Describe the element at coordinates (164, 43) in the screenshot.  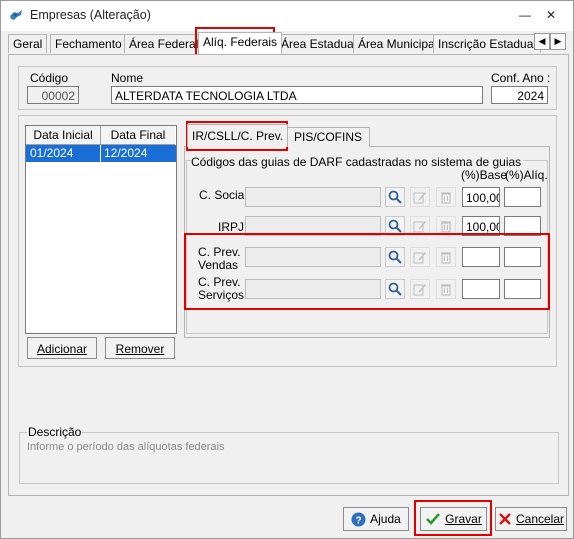
I see `tab-area-federal: Área Federal` at that location.